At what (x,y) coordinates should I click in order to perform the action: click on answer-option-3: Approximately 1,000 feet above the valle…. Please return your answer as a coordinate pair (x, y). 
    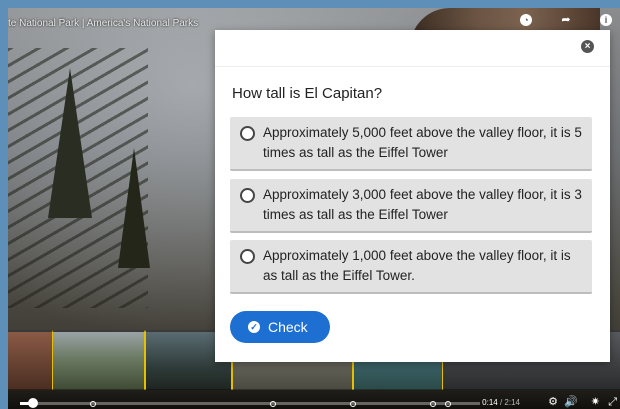
    Looking at the image, I should click on (411, 267).